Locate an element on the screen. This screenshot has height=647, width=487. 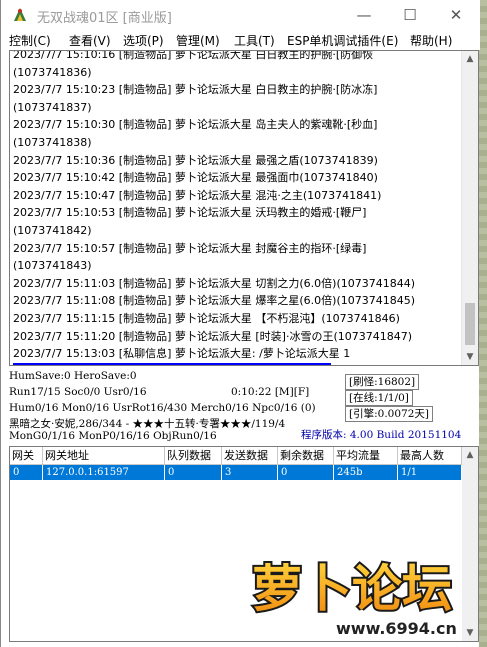
log-line-text: (1073741838) is located at coordinates (52, 142).